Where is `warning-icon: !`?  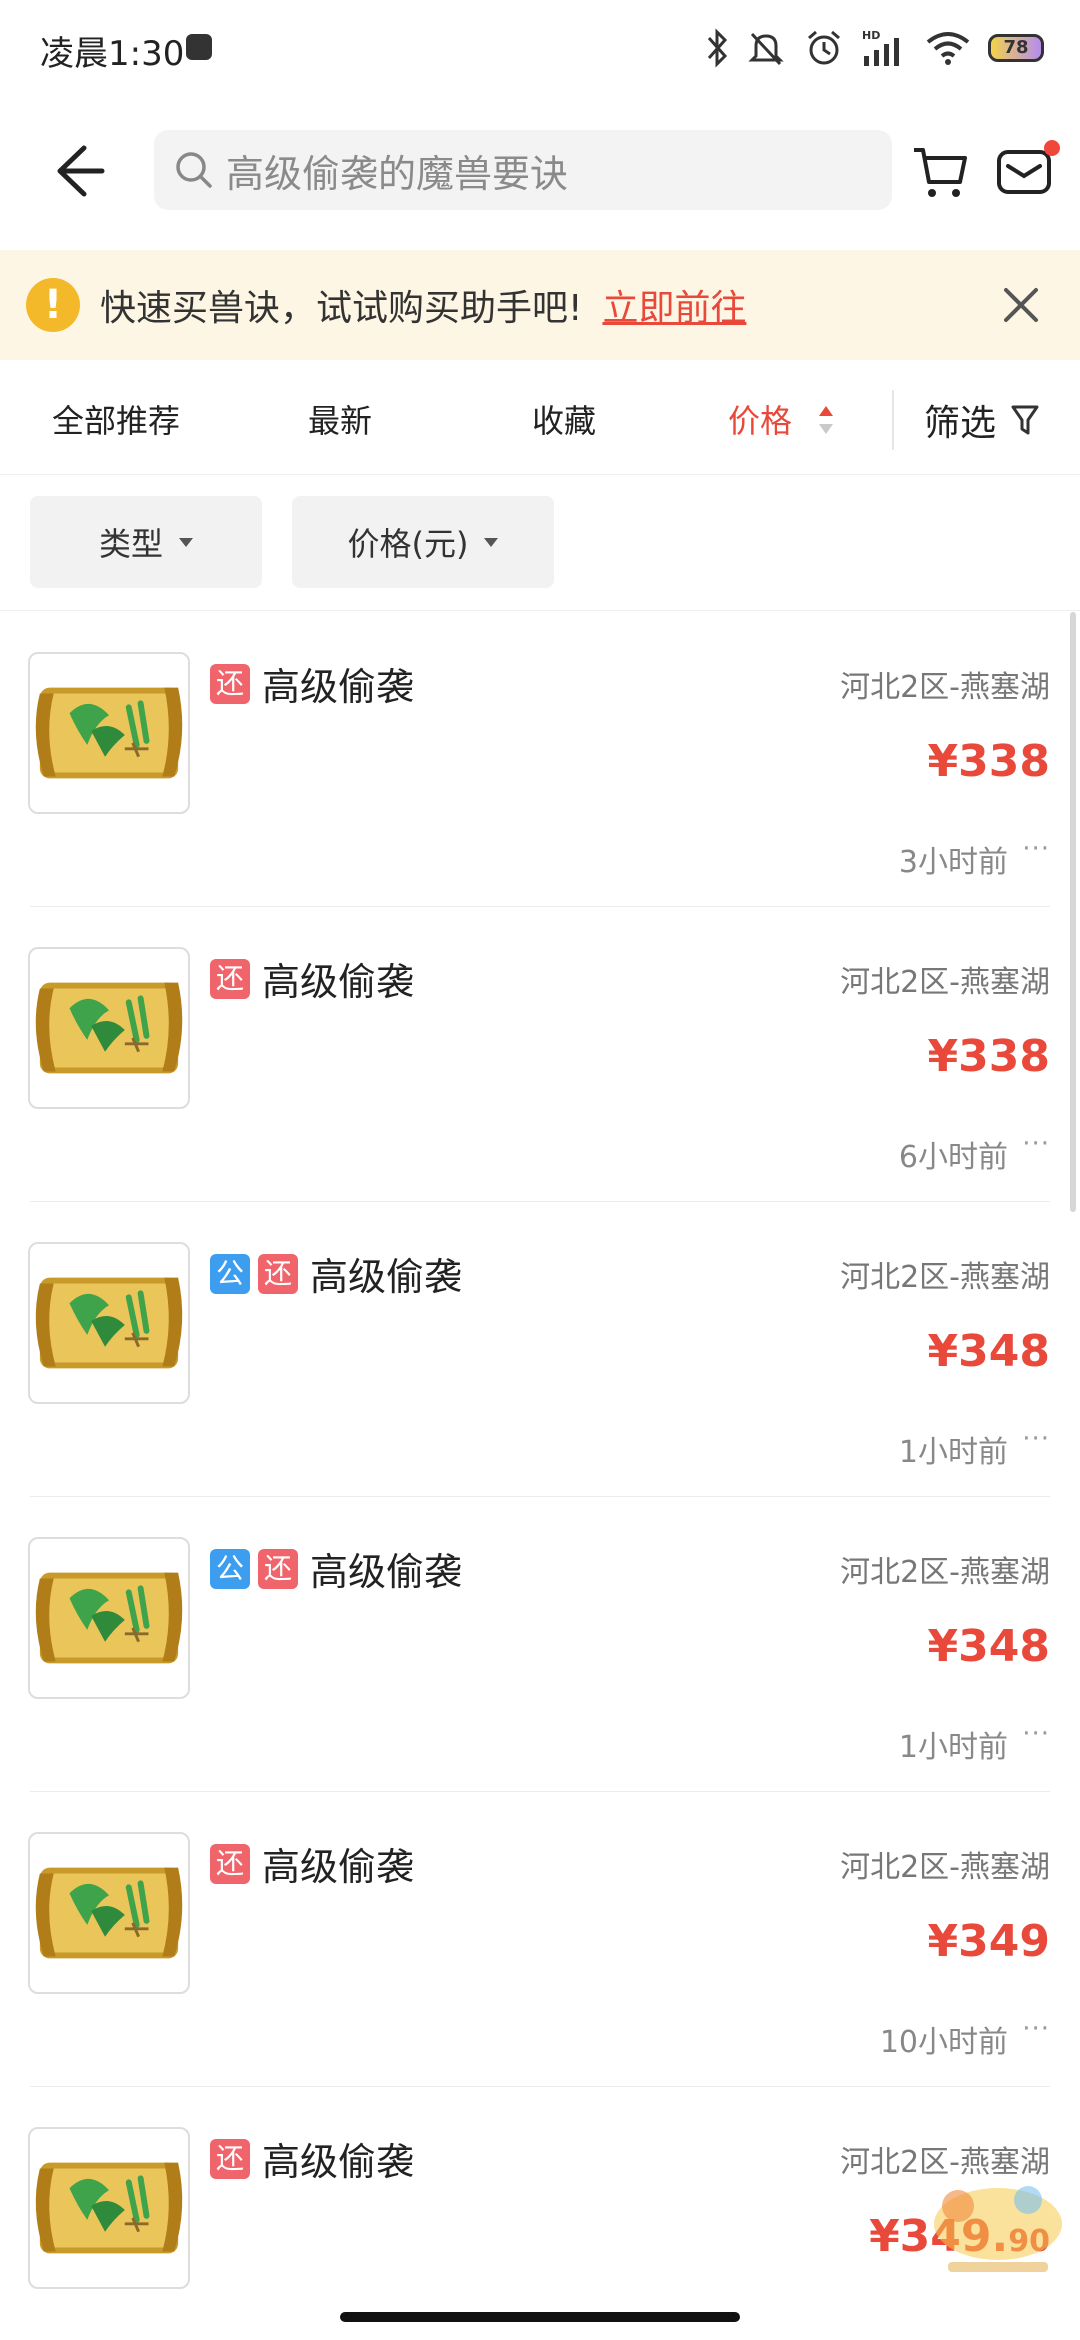 warning-icon: ! is located at coordinates (53, 305).